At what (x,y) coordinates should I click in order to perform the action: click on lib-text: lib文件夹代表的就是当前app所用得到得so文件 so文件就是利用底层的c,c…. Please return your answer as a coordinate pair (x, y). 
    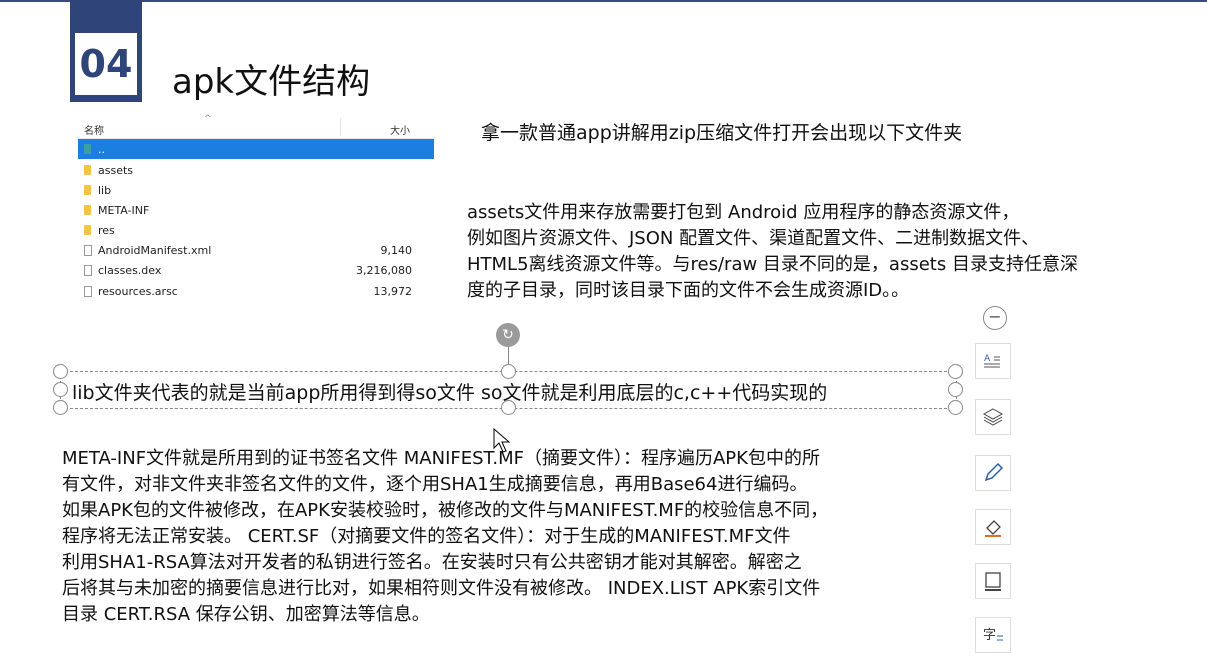
    Looking at the image, I should click on (449, 391).